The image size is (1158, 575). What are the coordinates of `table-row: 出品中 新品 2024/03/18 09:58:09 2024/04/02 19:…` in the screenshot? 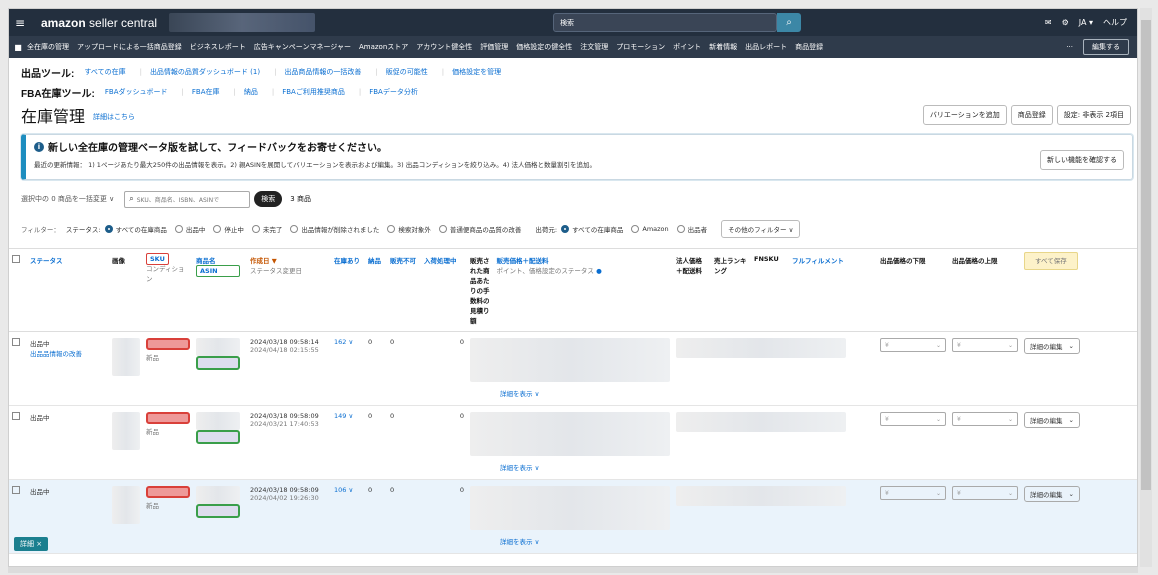 It's located at (573, 516).